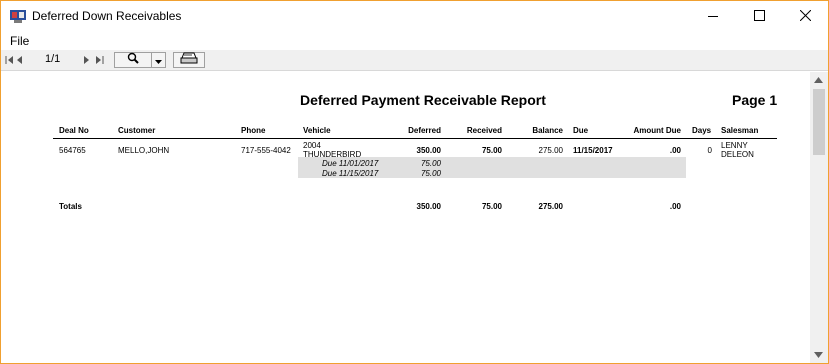 The height and width of the screenshot is (364, 829). What do you see at coordinates (253, 130) in the screenshot?
I see `col-header-phone: Phone` at bounding box center [253, 130].